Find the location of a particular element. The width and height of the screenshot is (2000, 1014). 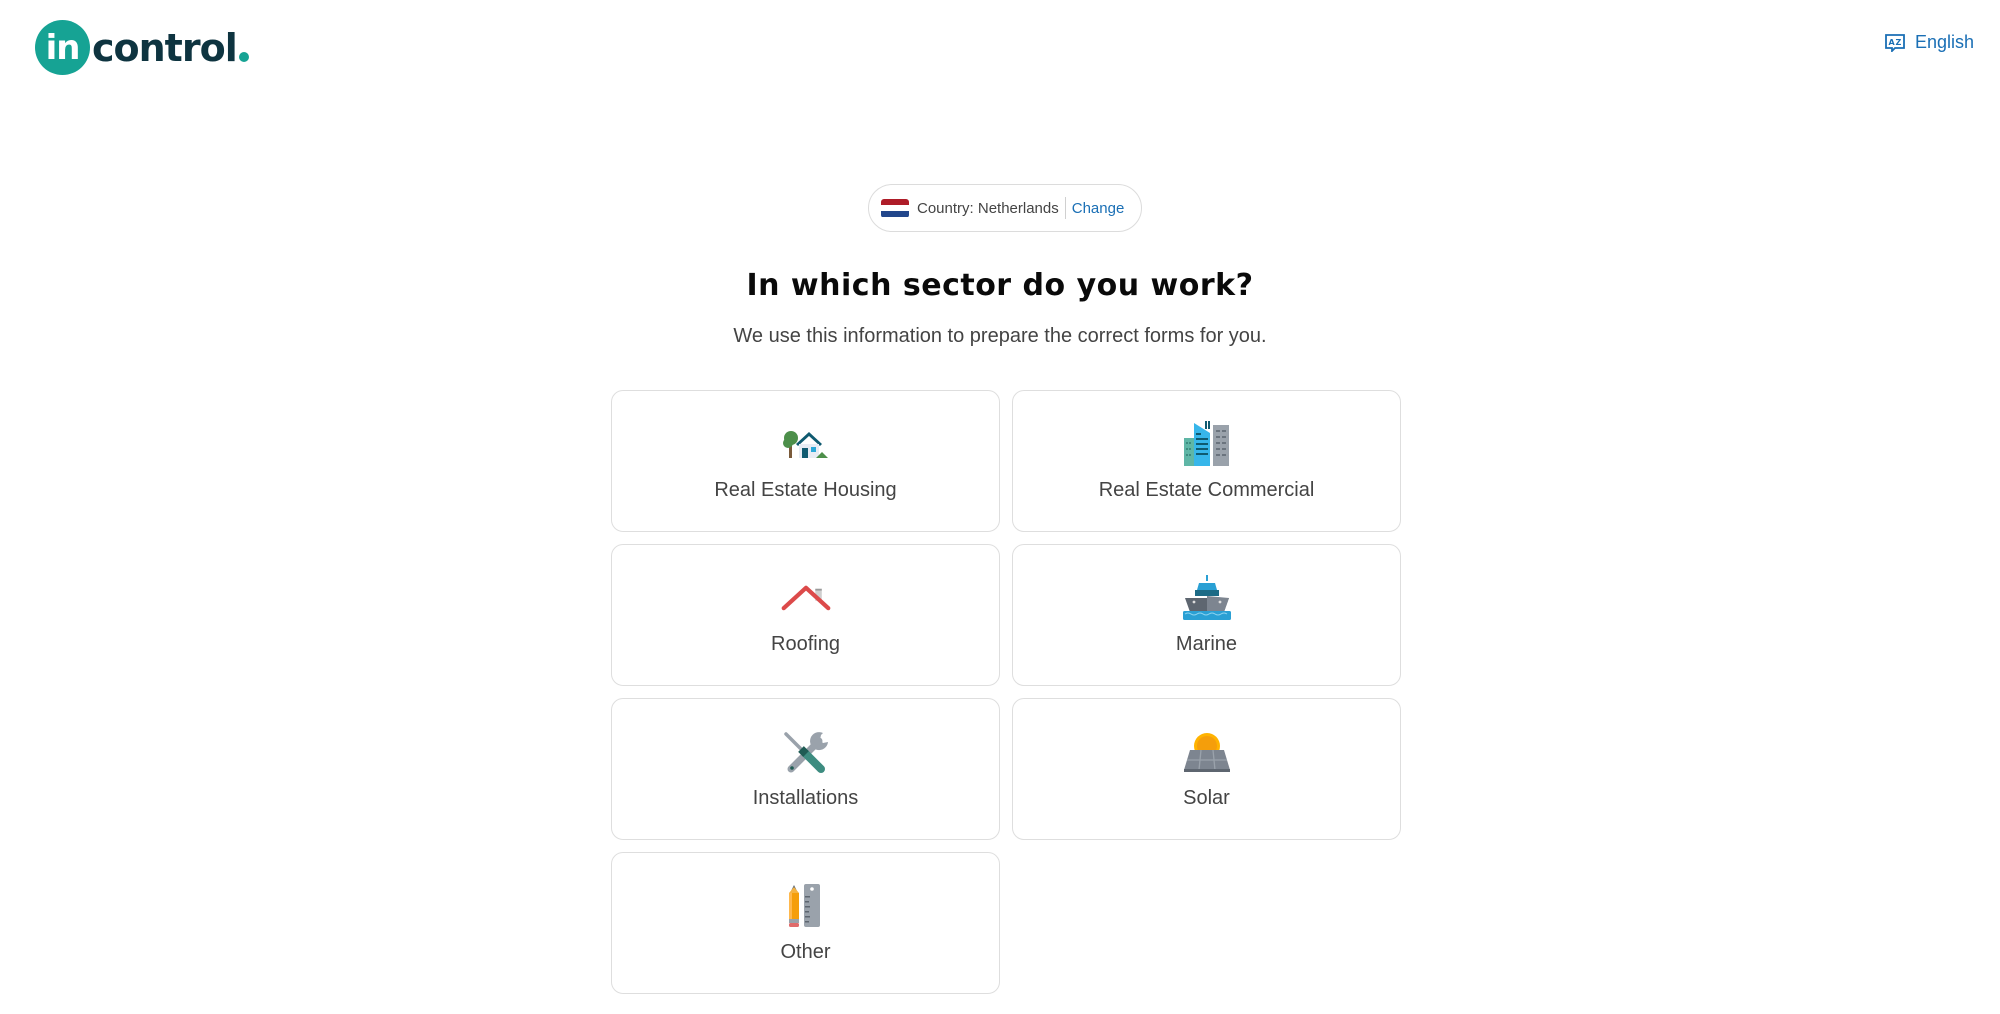

language-label: English is located at coordinates (1944, 42).